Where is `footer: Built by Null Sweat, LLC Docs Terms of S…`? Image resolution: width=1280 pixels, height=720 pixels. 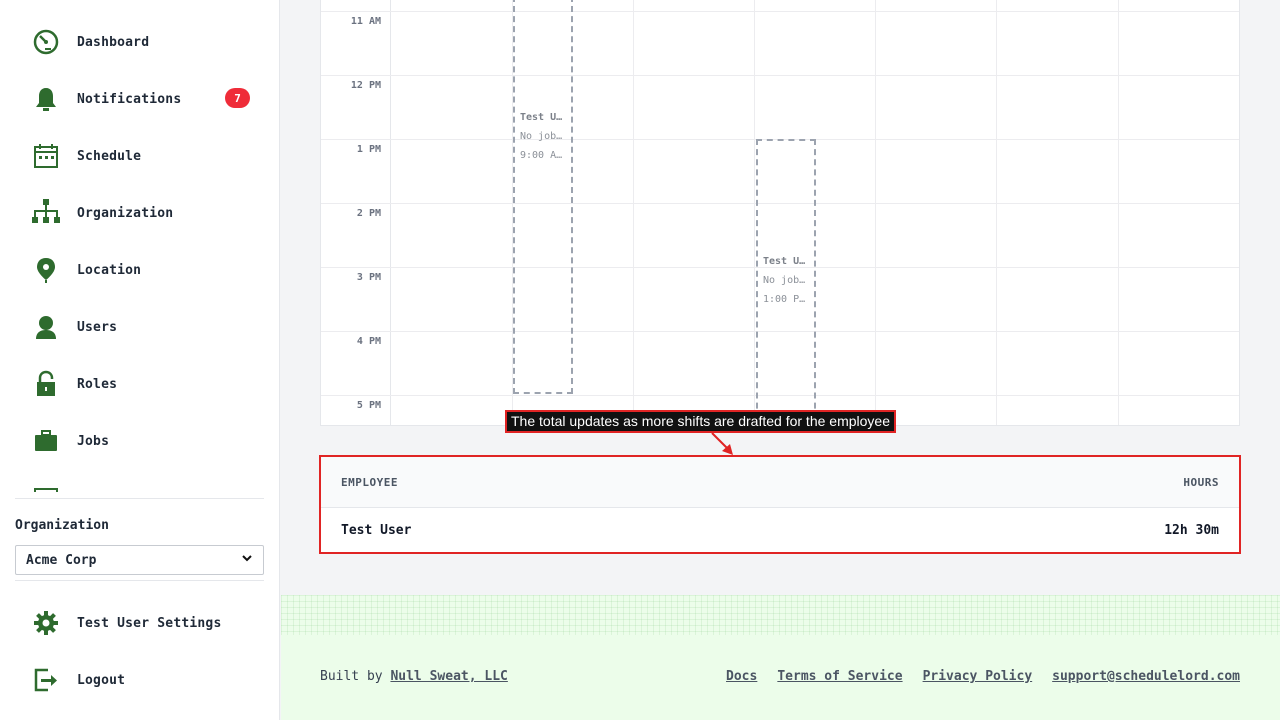 footer: Built by Null Sweat, LLC Docs Terms of S… is located at coordinates (780, 657).